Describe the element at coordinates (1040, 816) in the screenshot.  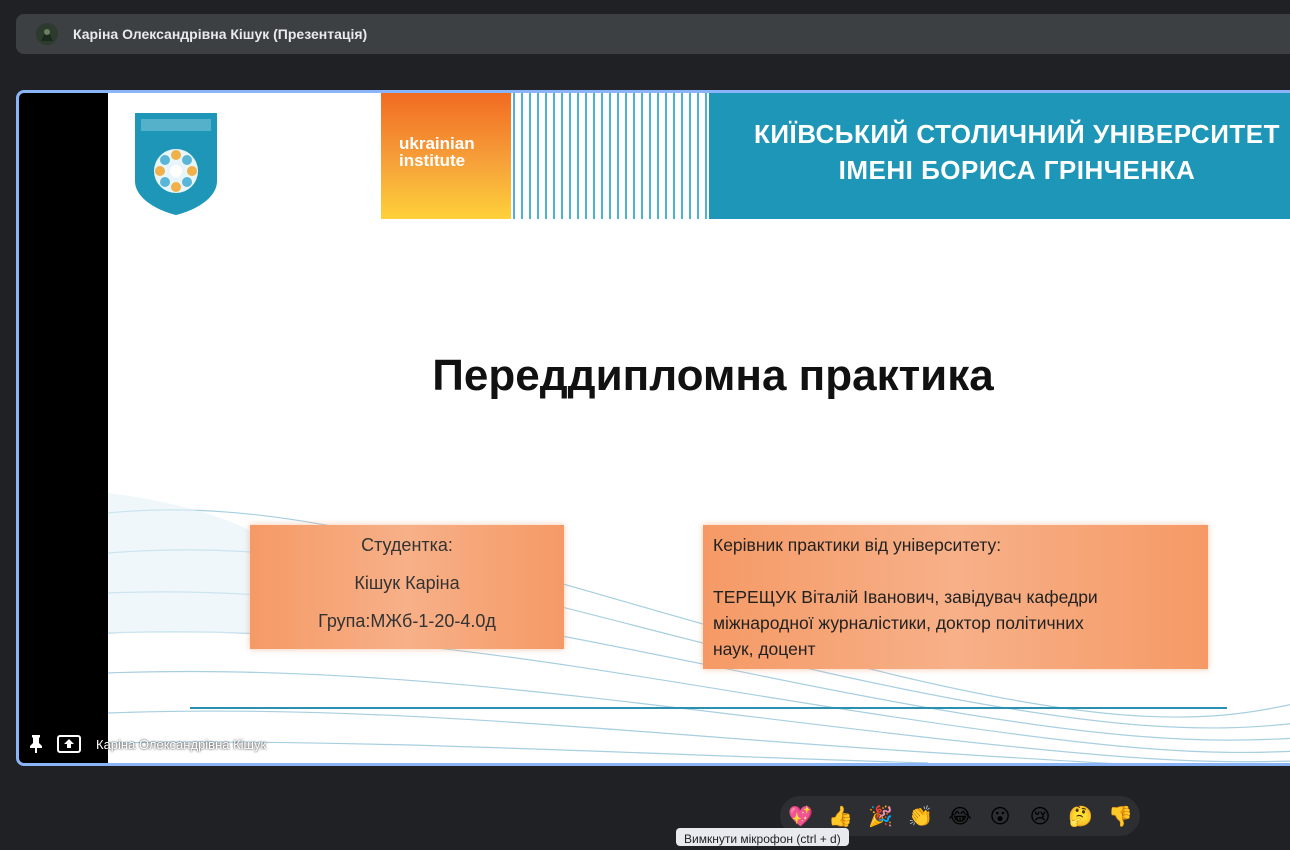
I see `reaction-sad-icon: 😢` at that location.